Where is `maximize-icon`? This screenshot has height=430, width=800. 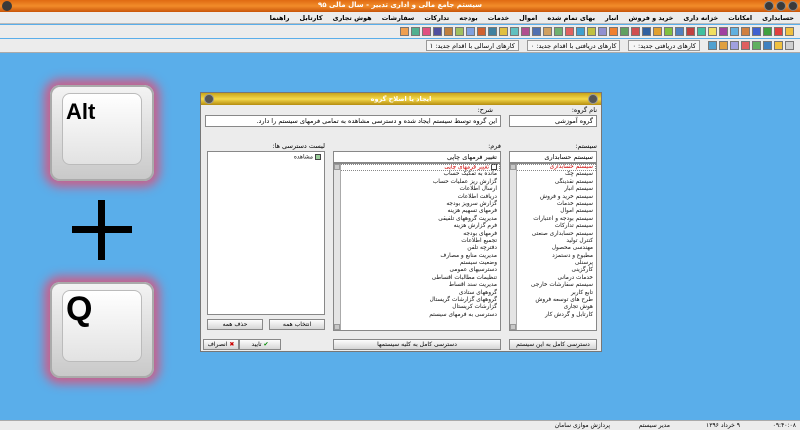
maximize-icon is located at coordinates (781, 6).